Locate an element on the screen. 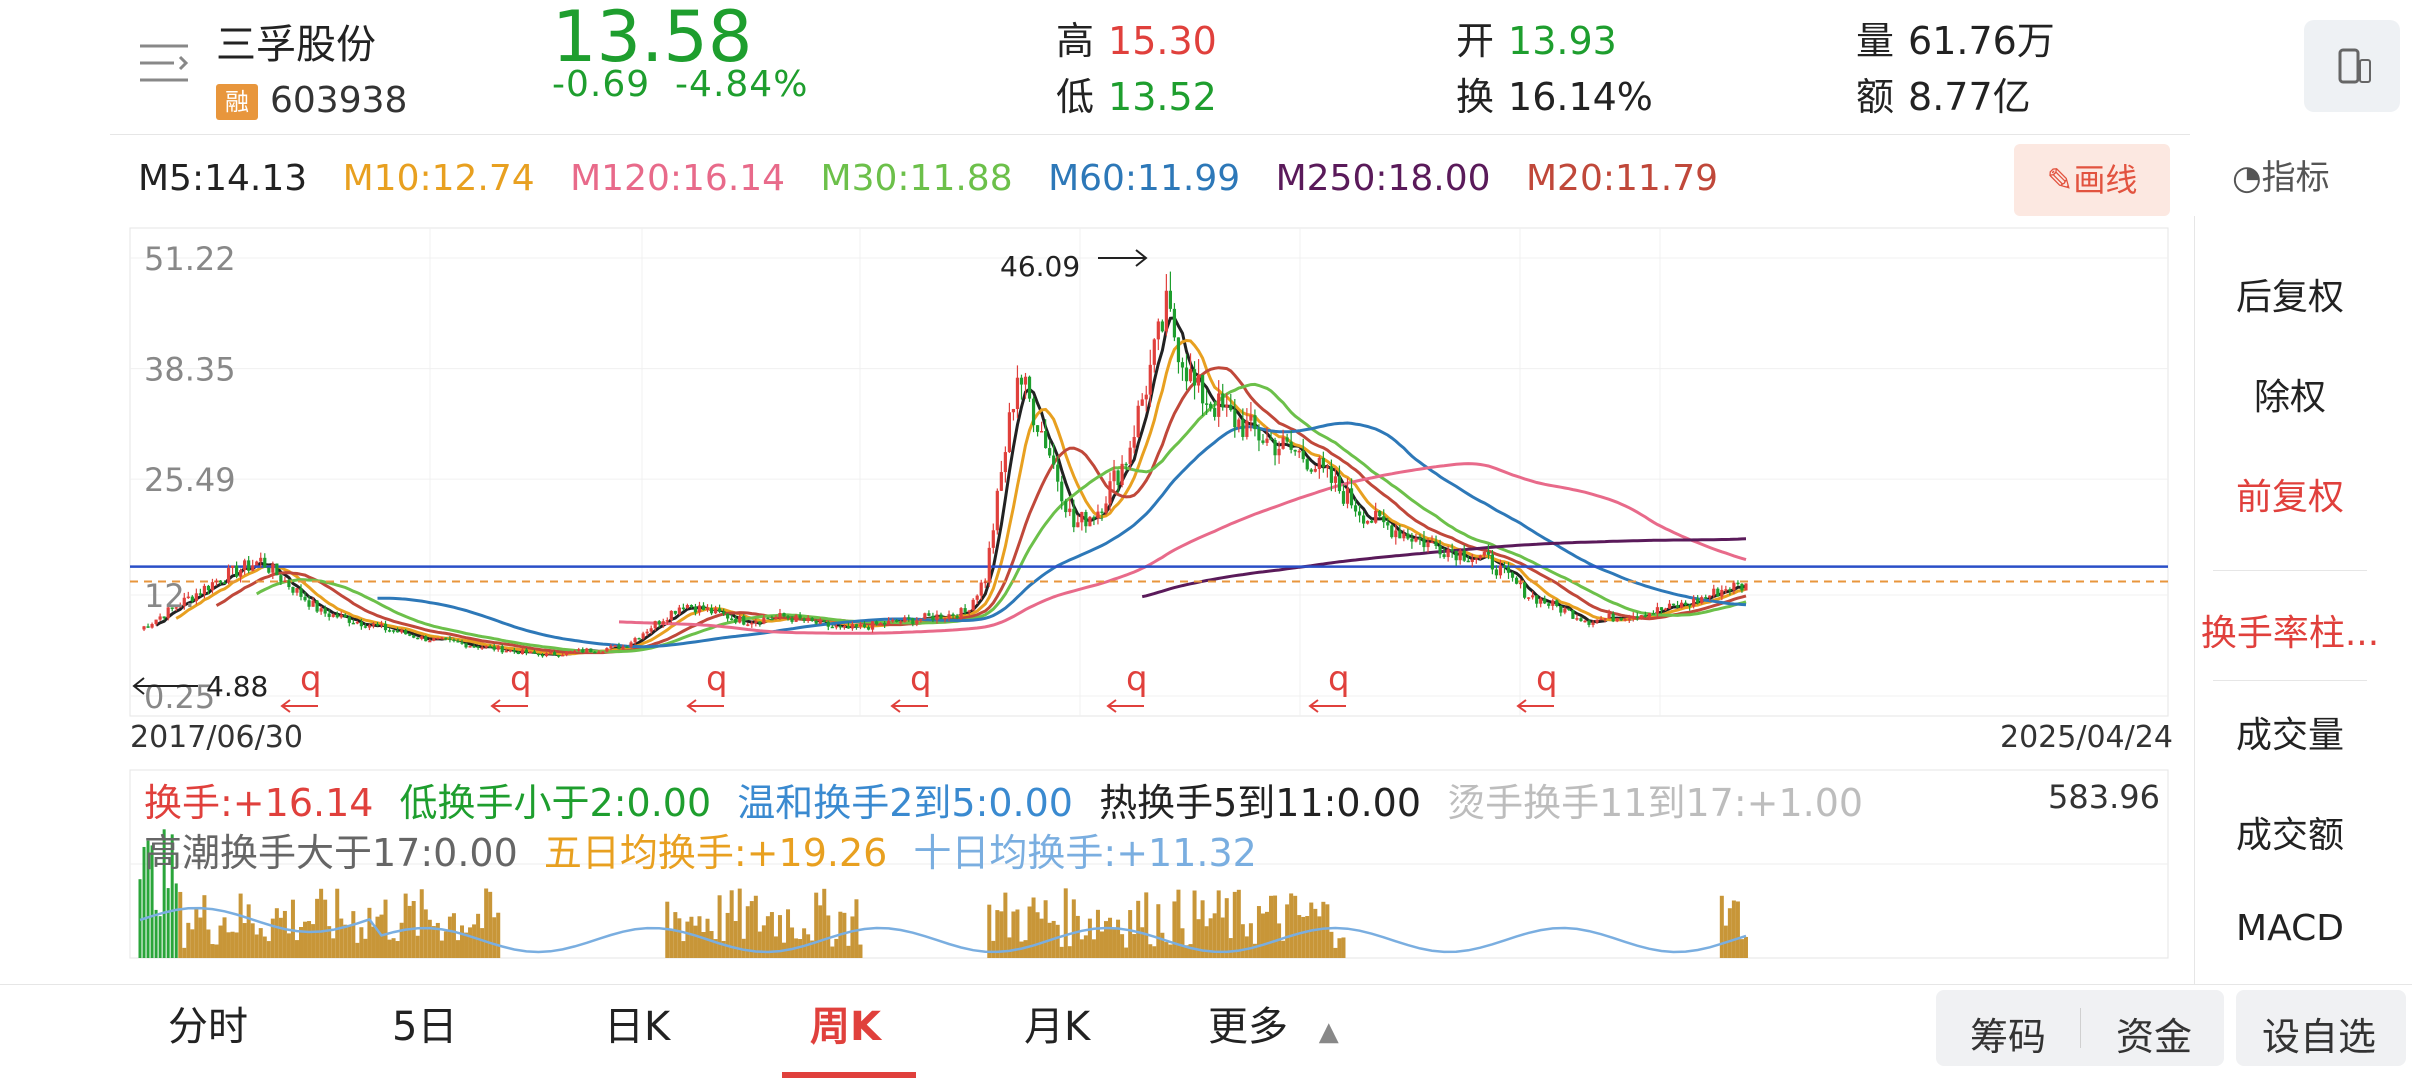 Image resolution: width=2412 pixels, height=1080 pixels. indicator-label: 指标 is located at coordinates (2295, 178).